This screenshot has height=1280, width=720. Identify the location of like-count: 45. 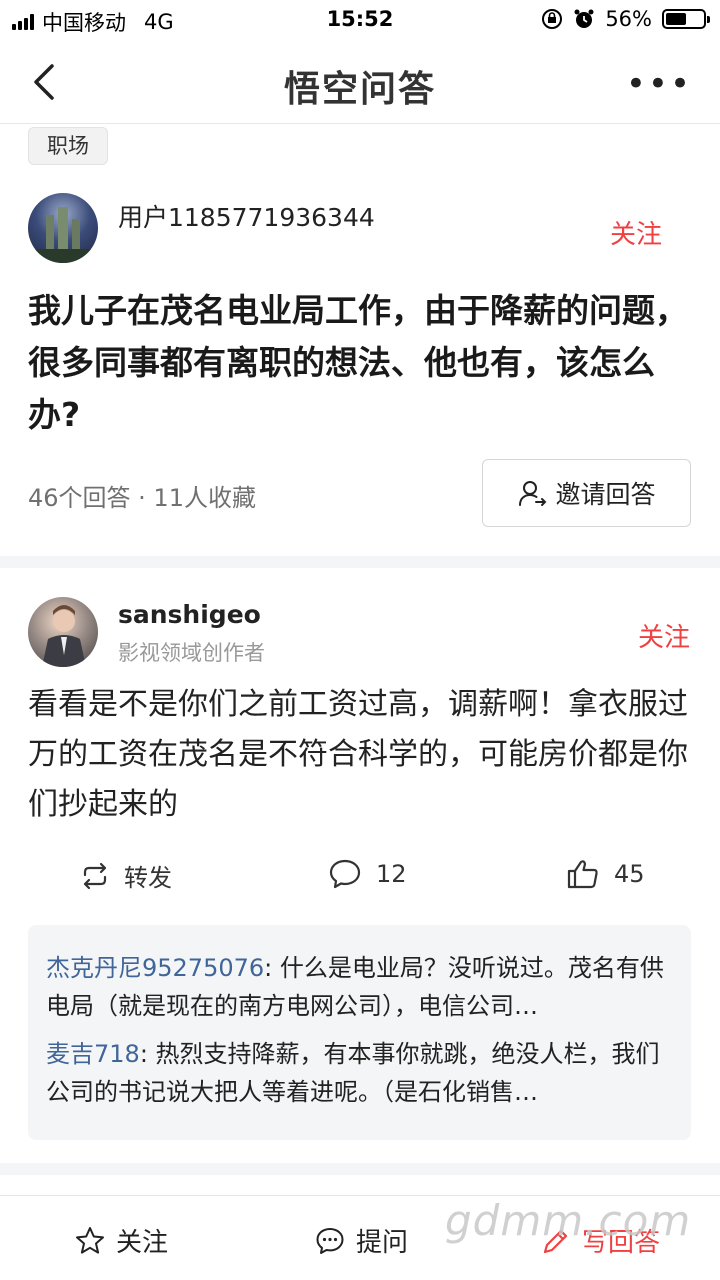
(629, 874).